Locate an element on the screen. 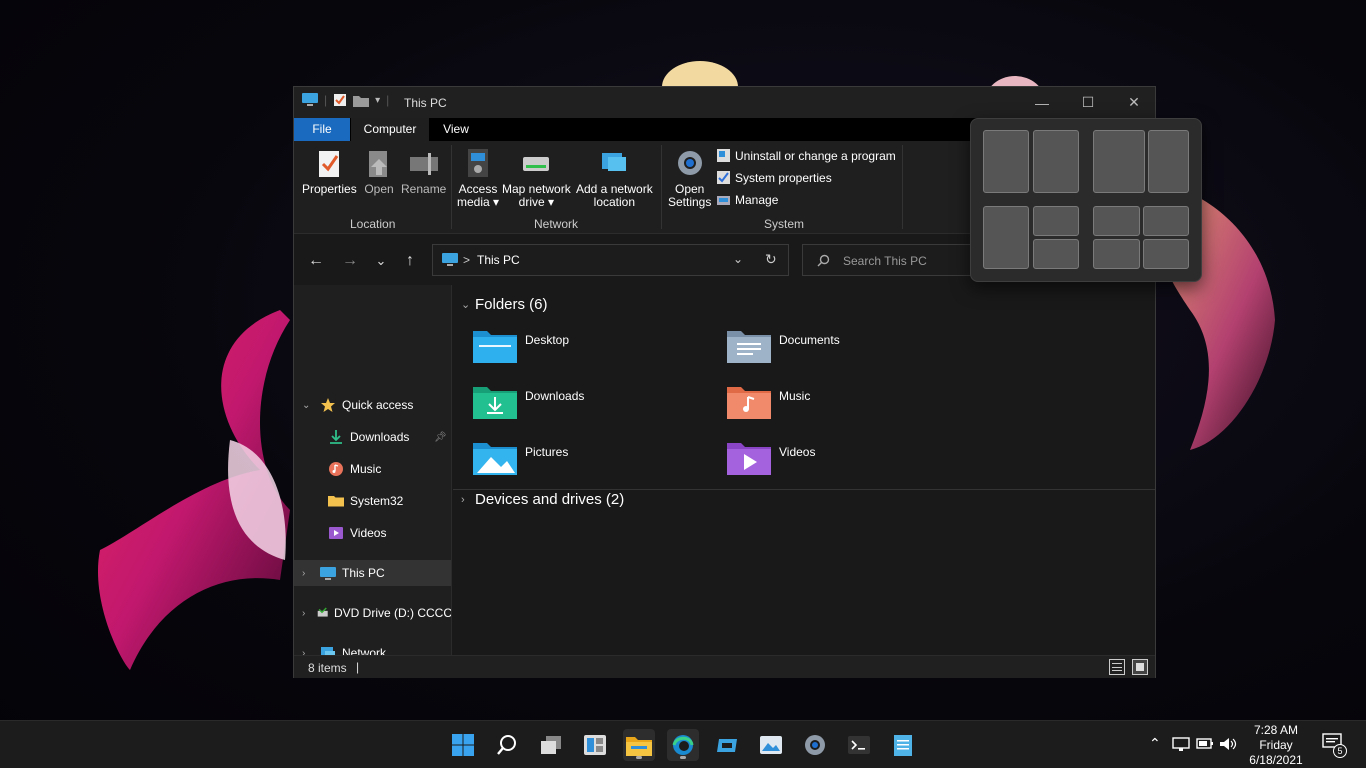 Image resolution: width=1366 pixels, height=768 pixels. nav-item-system32: System32 is located at coordinates (372, 501).